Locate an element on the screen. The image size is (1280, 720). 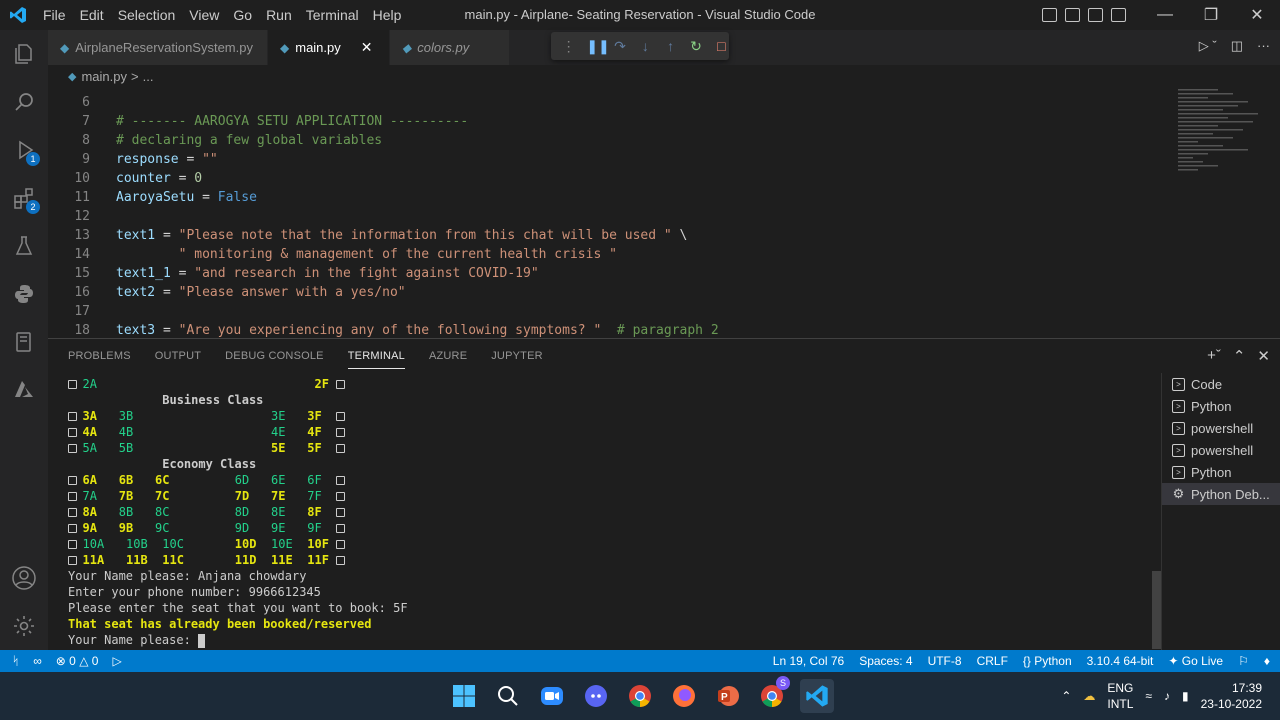
step-out-icon: ↑ is located at coordinates (670, 46).